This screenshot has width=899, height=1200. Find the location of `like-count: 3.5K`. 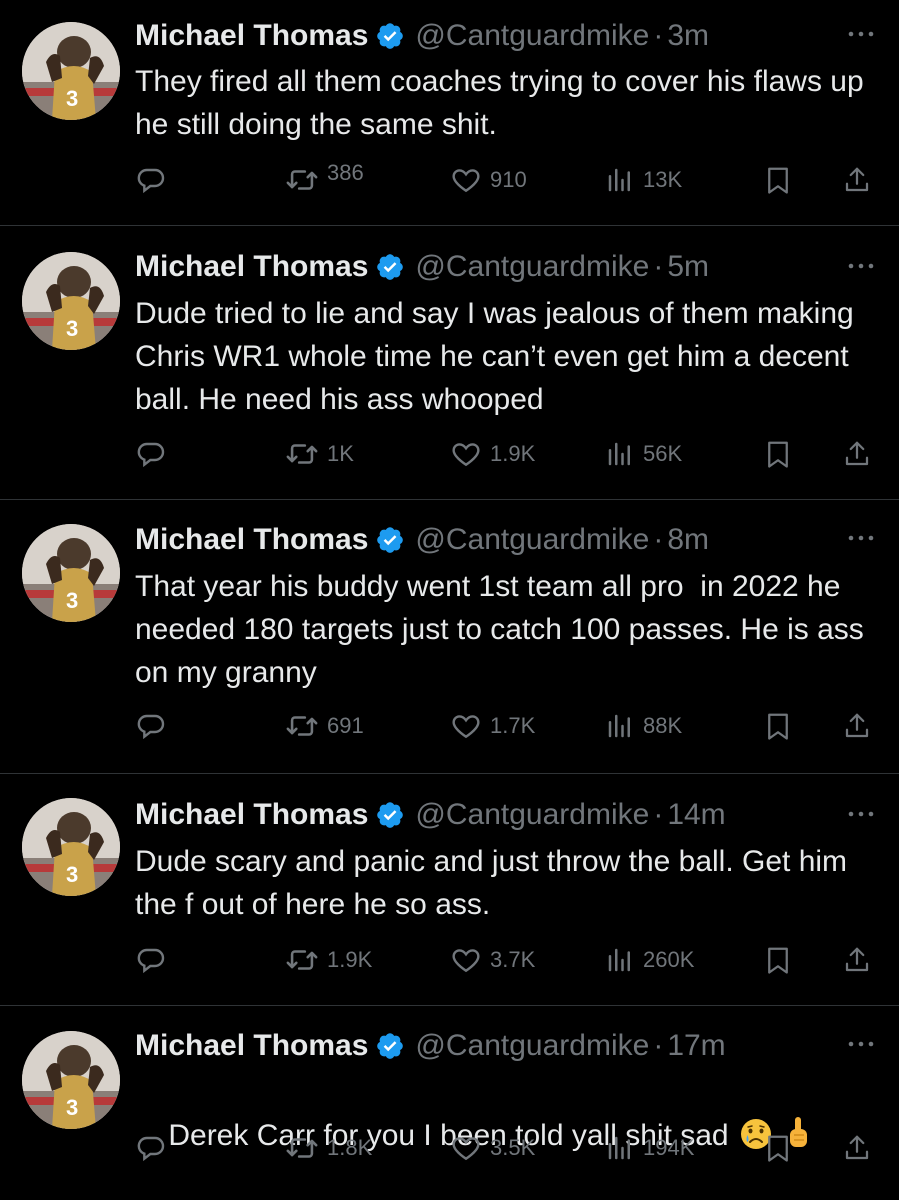

like-count: 3.5K is located at coordinates (513, 1147).